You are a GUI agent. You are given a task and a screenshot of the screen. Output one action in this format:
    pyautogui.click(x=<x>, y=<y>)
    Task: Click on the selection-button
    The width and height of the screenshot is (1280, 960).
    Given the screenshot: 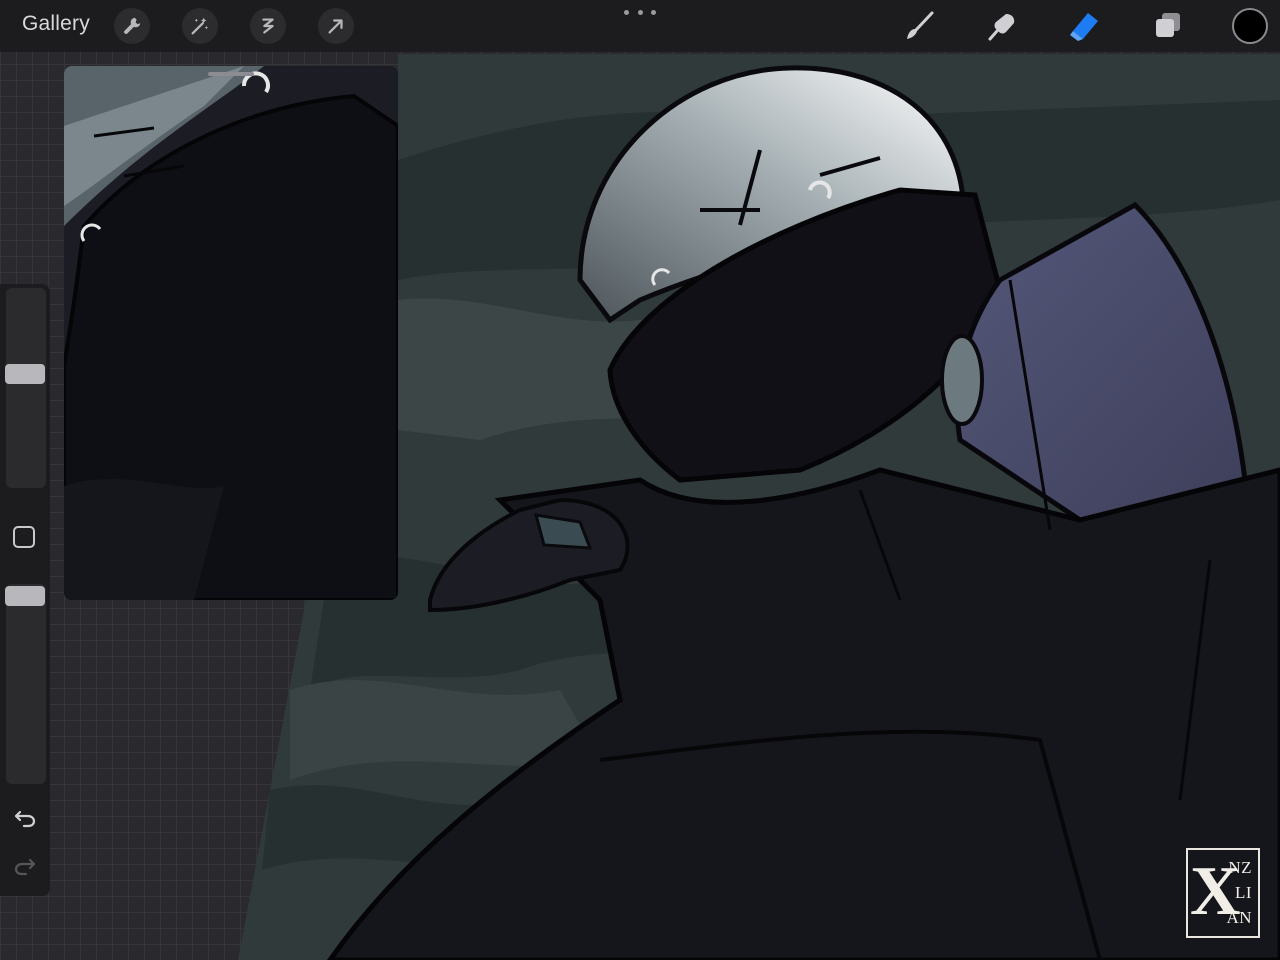 What is the action you would take?
    pyautogui.click(x=268, y=26)
    